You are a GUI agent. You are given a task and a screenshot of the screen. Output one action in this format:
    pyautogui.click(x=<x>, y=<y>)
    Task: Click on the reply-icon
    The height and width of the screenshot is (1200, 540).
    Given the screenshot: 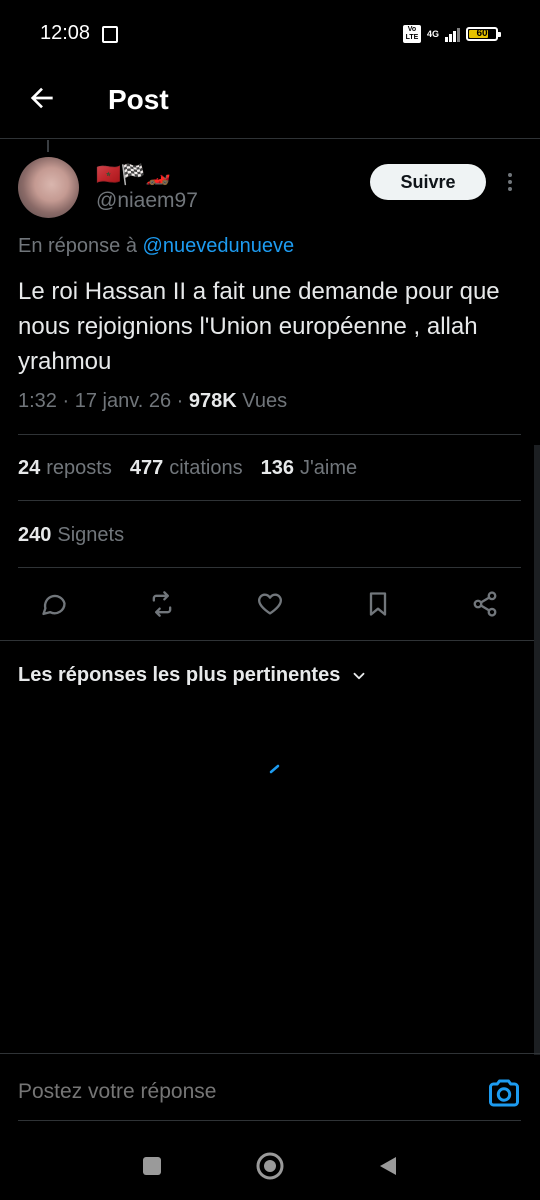 What is the action you would take?
    pyautogui.click(x=54, y=605)
    